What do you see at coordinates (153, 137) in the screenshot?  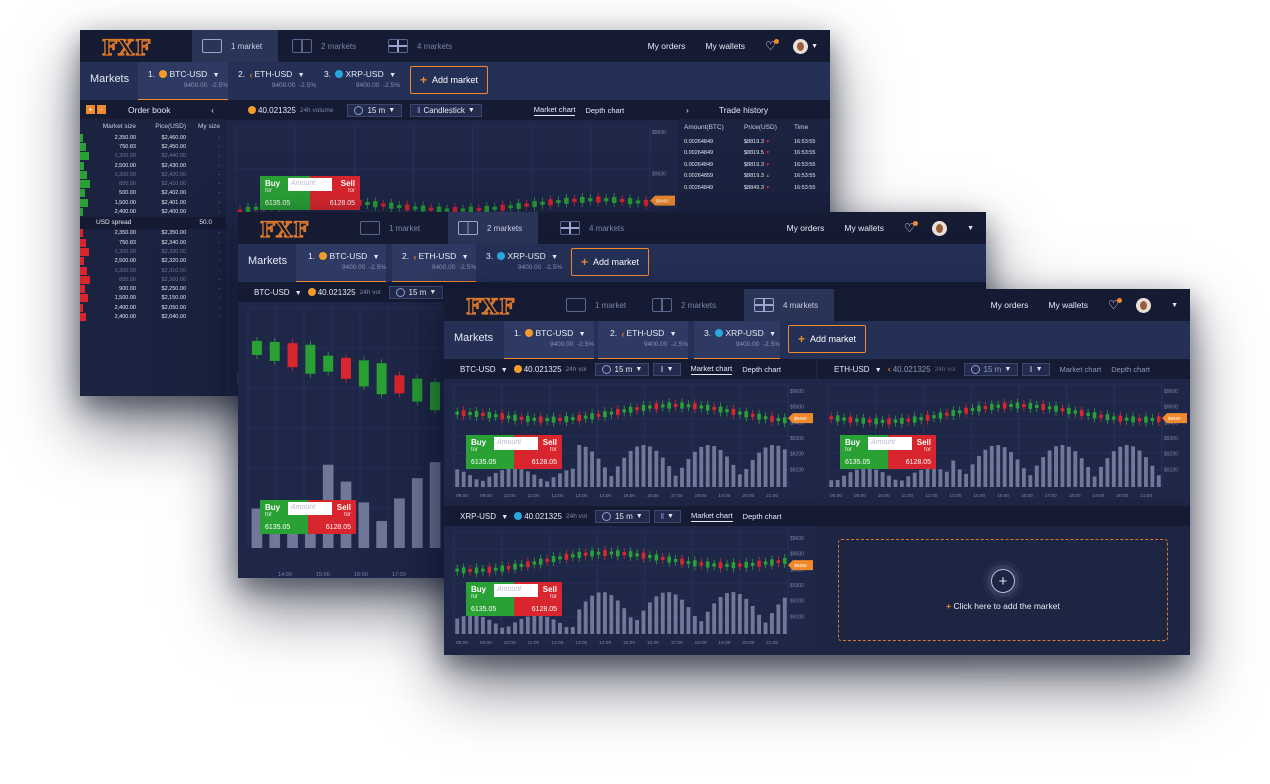 I see `order-book-row: 2,350.00 $2,460.00-` at bounding box center [153, 137].